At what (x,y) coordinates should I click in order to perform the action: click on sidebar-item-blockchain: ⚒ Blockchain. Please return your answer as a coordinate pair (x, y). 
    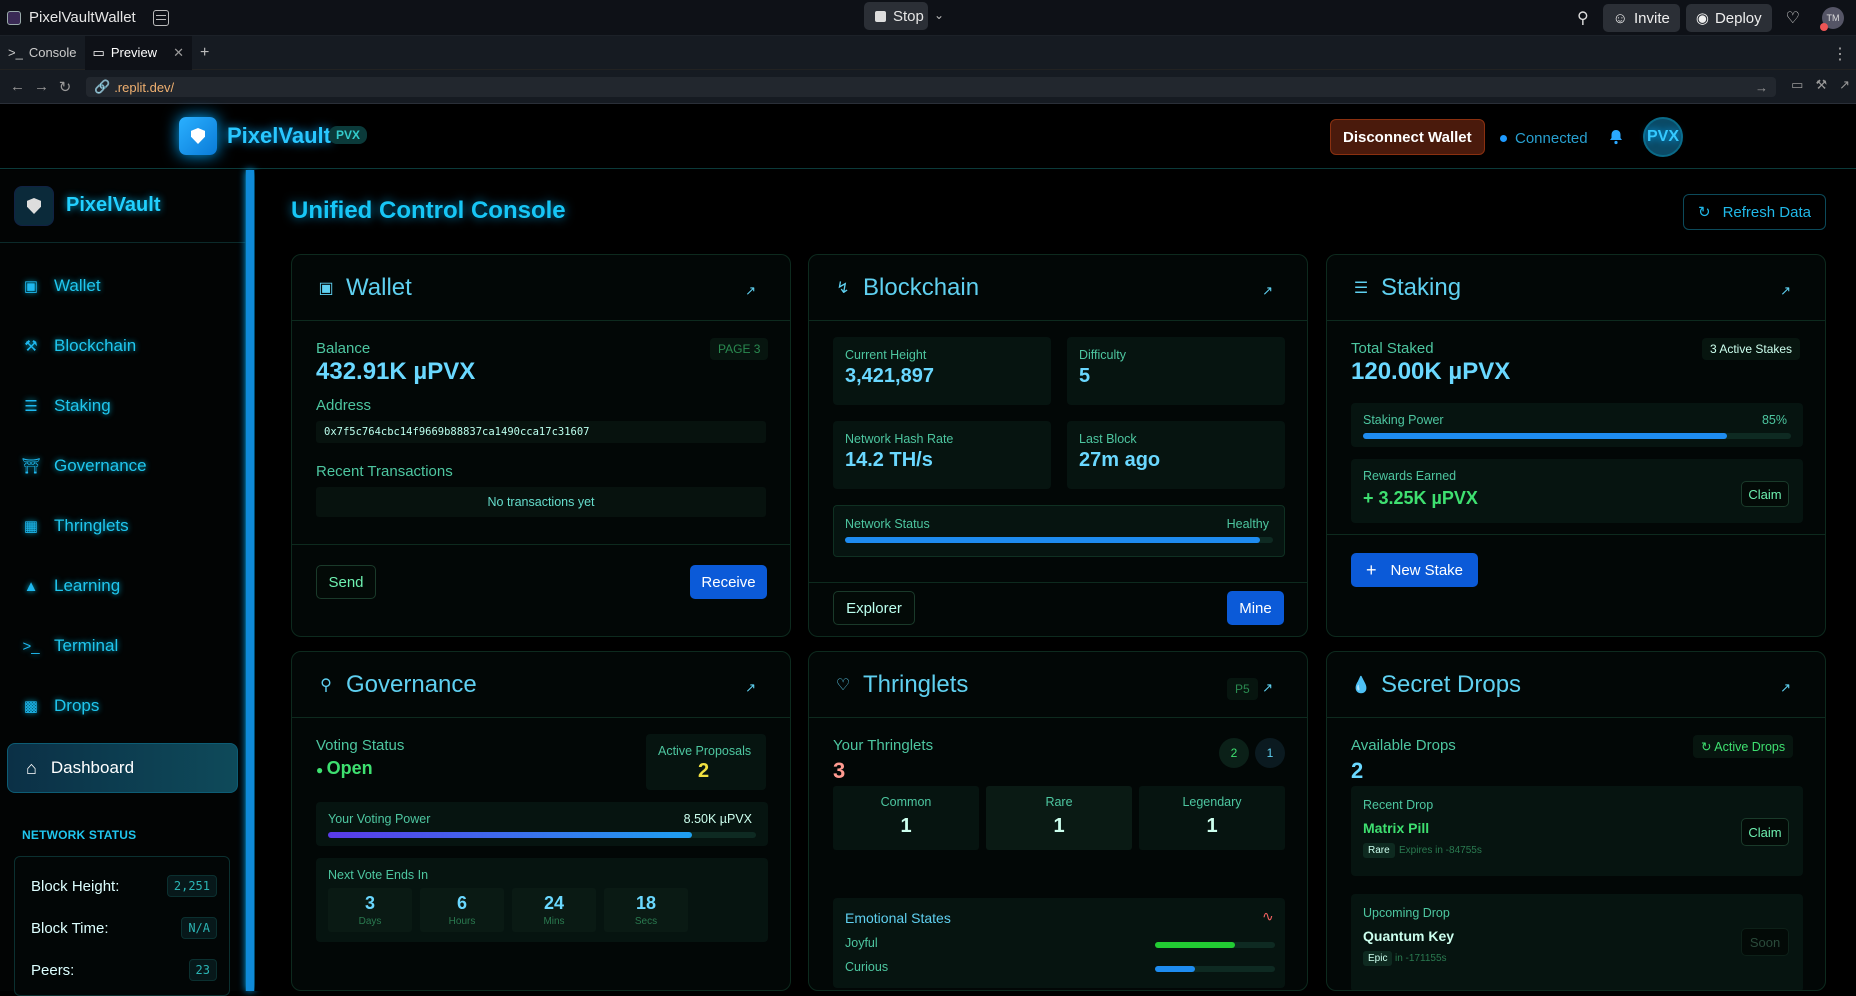
    Looking at the image, I should click on (79, 346).